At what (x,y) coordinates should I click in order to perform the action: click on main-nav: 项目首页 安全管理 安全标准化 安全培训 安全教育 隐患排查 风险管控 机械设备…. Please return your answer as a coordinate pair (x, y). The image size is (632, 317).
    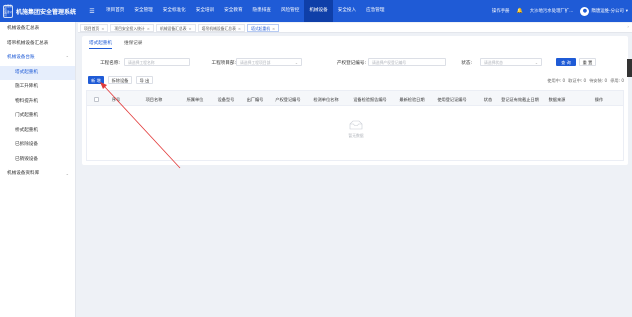
    Looking at the image, I should click on (245, 11).